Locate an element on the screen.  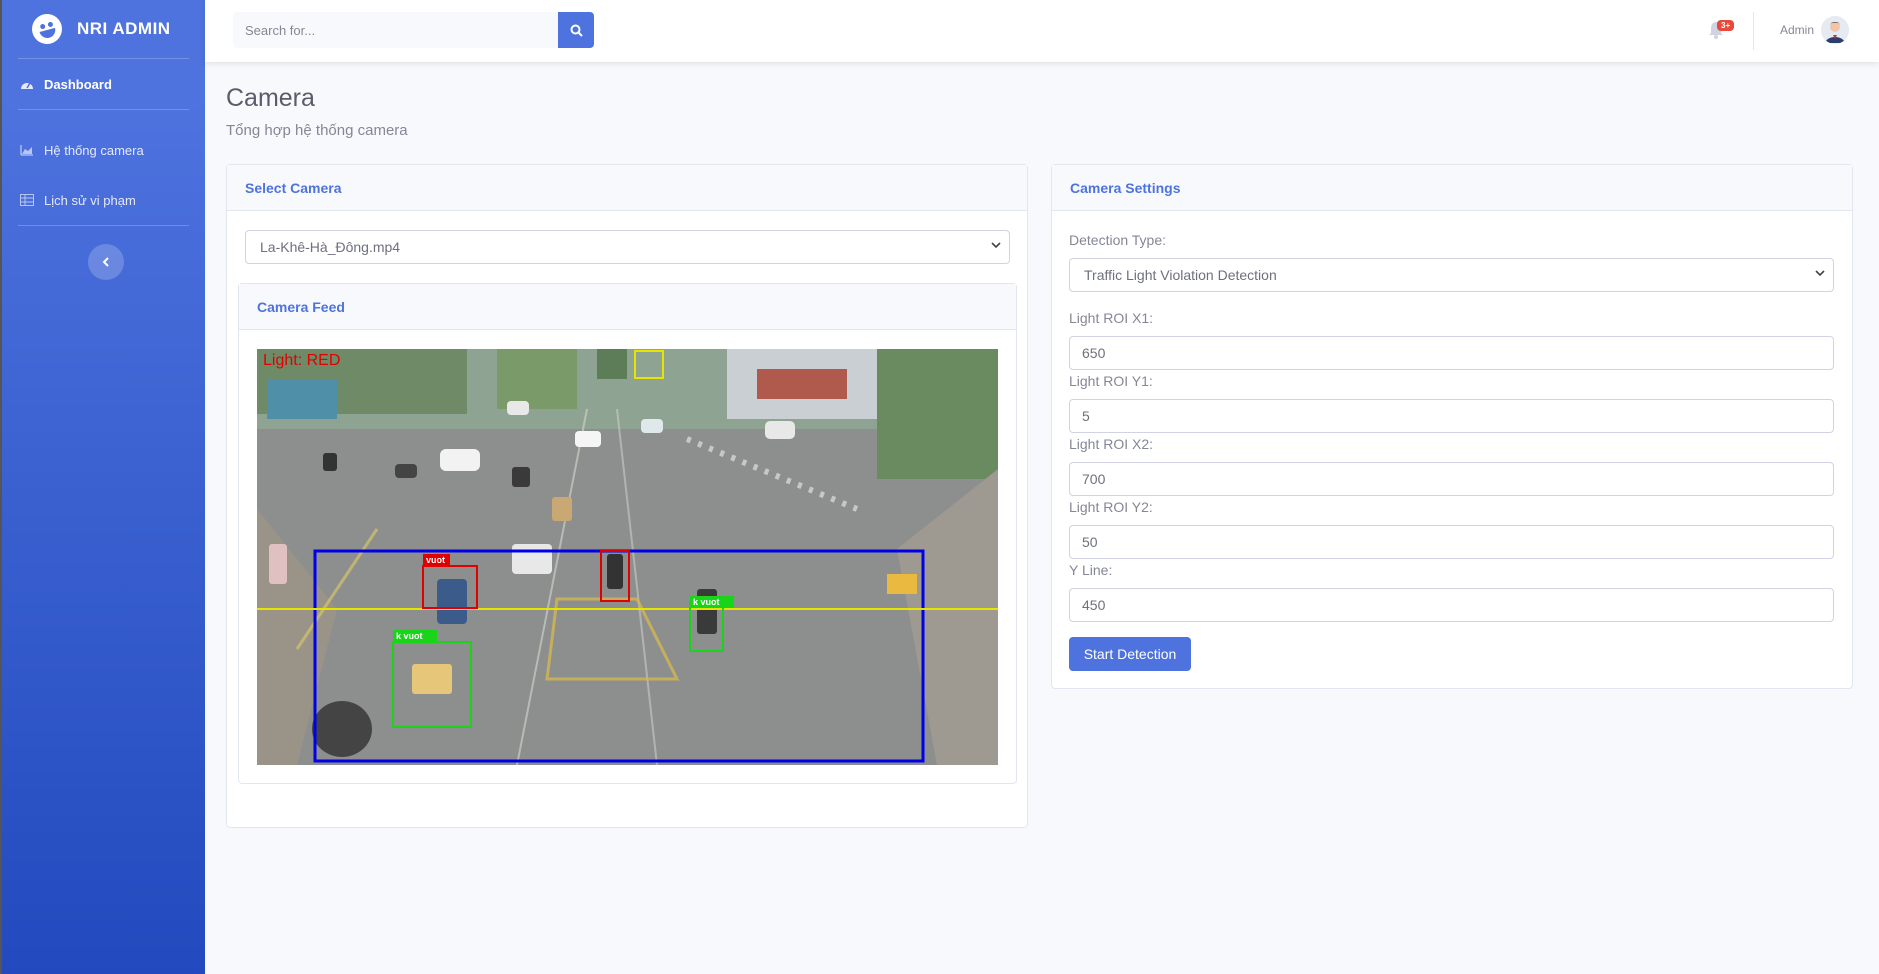
topbar-divider is located at coordinates (1753, 31).